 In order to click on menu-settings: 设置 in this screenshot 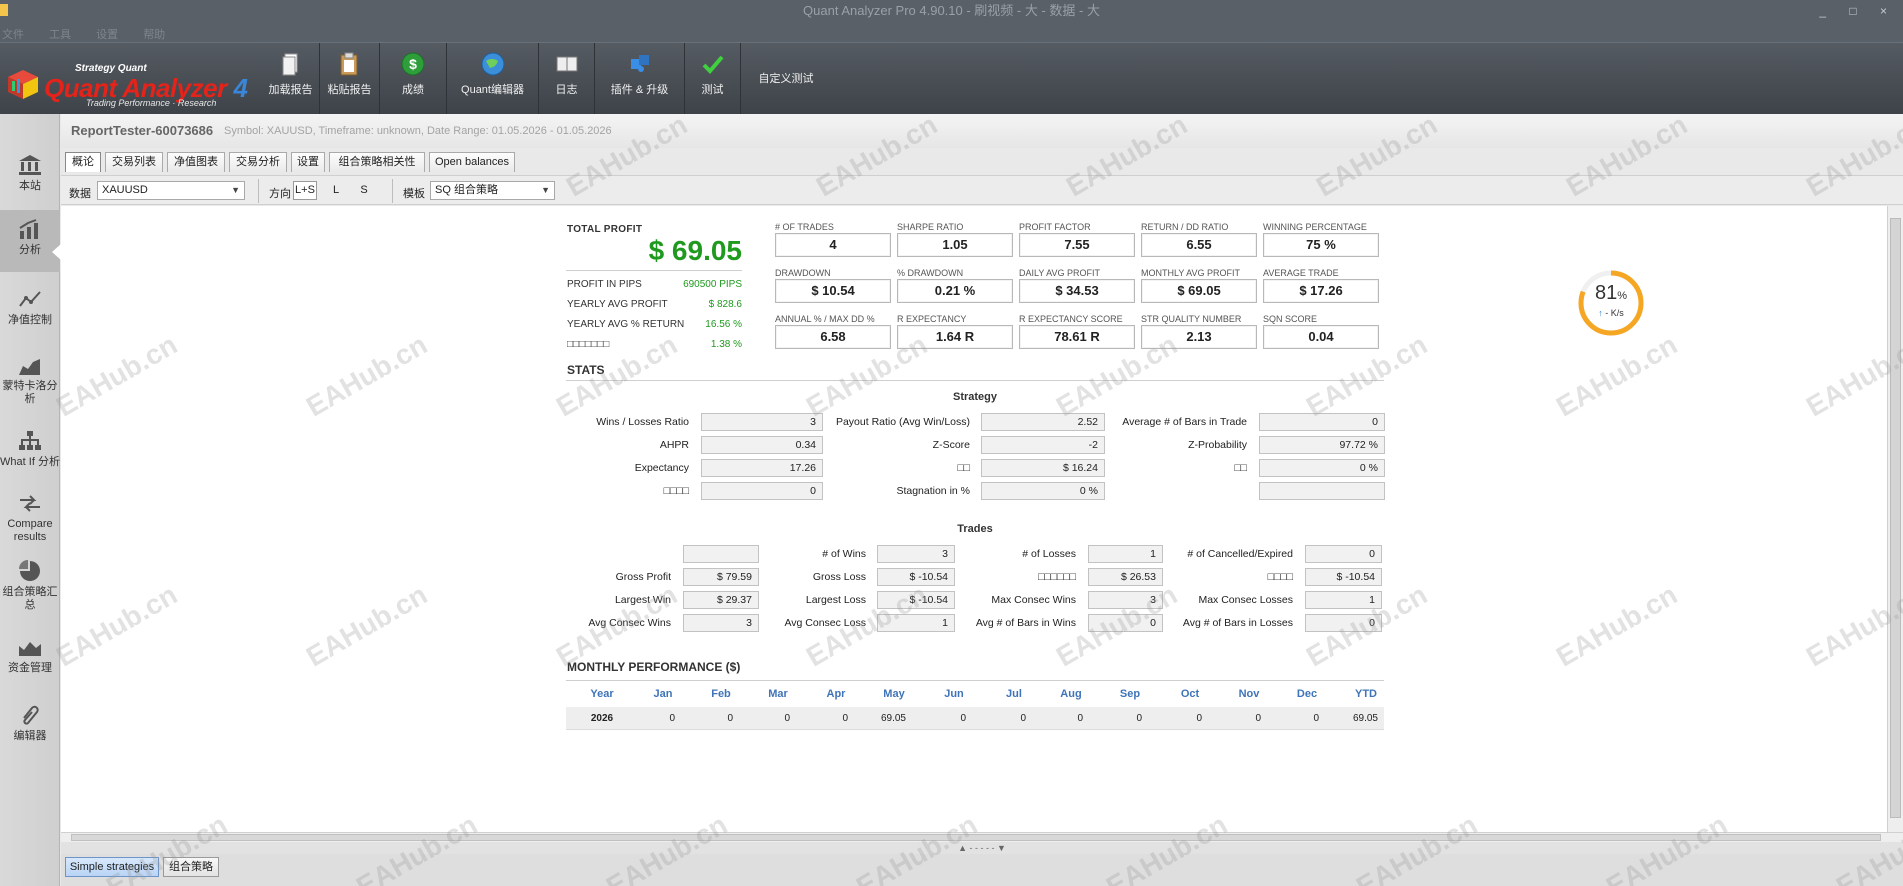, I will do `click(107, 32)`.